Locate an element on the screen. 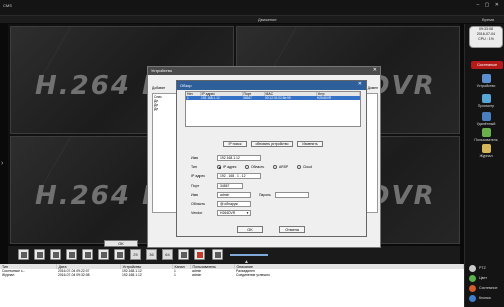 The height and width of the screenshot is (307, 504). speaker-icon is located at coordinates (217, 254).